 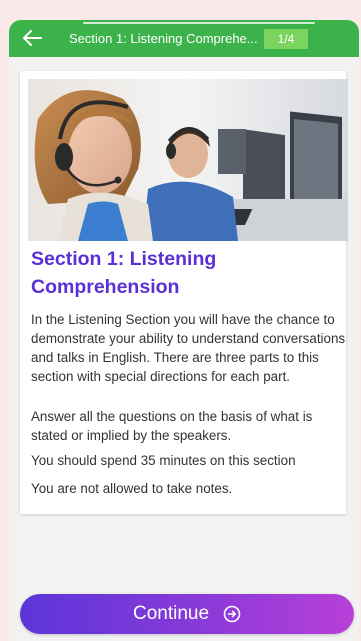 What do you see at coordinates (32, 38) in the screenshot?
I see `arrow-left-icon` at bounding box center [32, 38].